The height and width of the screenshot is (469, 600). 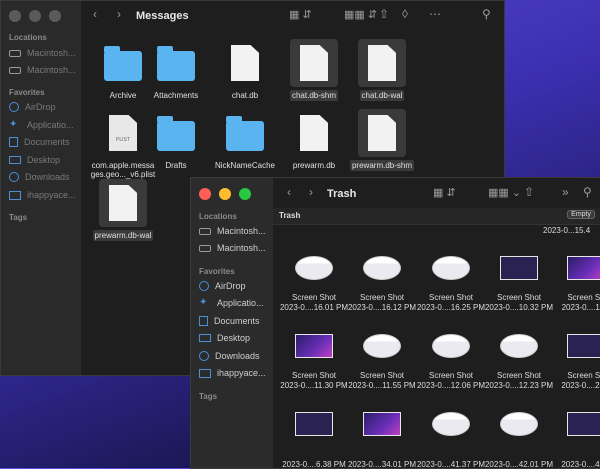 I want to click on path-label: Trash, so click(x=290, y=215).